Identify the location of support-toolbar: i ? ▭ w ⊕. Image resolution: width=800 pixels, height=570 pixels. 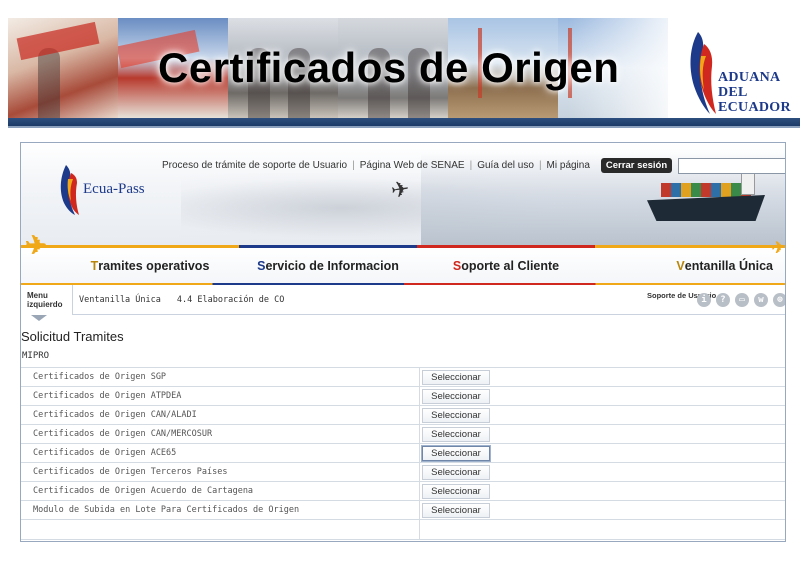
(741, 300).